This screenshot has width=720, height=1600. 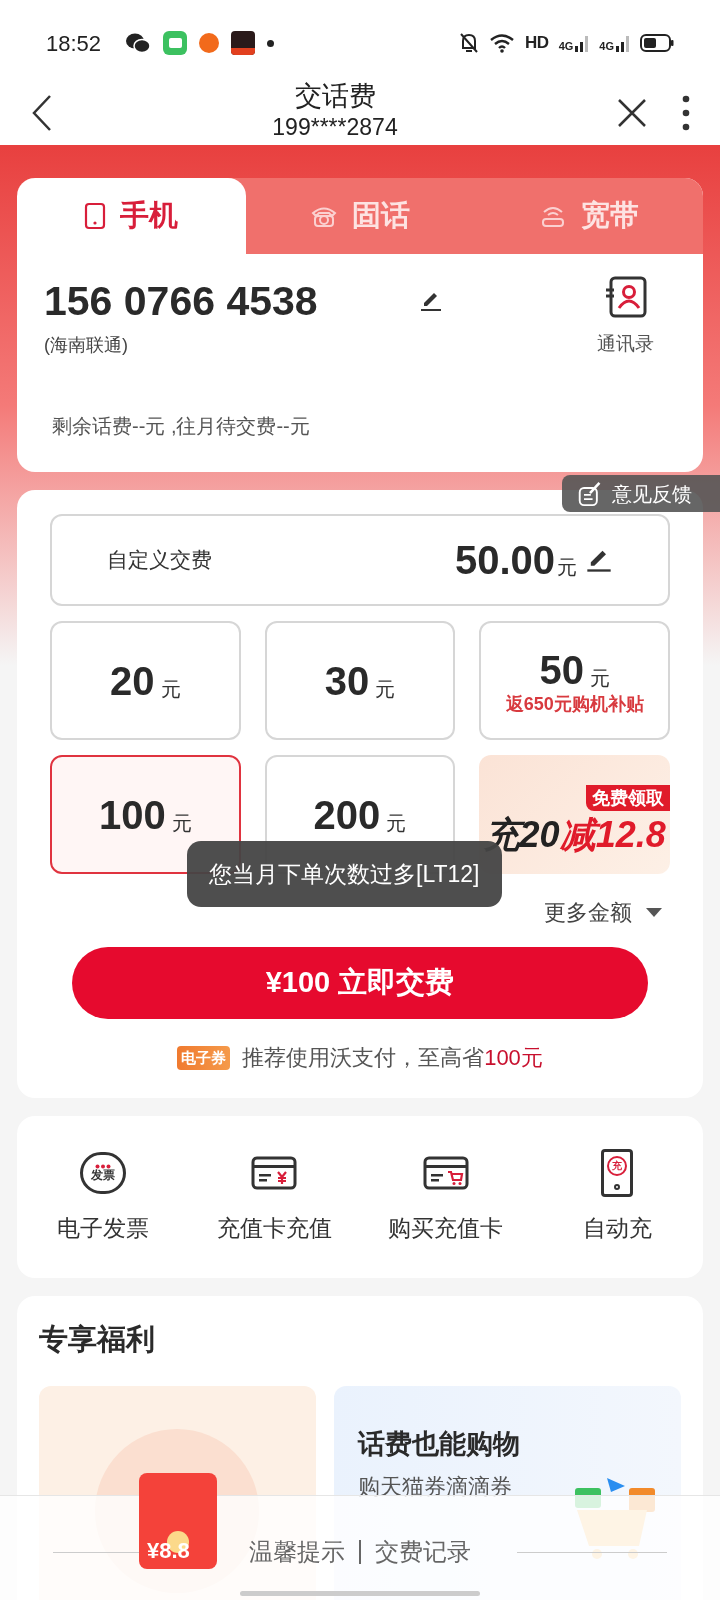 What do you see at coordinates (446, 1197) in the screenshot?
I see `service-item: 购买充值卡` at bounding box center [446, 1197].